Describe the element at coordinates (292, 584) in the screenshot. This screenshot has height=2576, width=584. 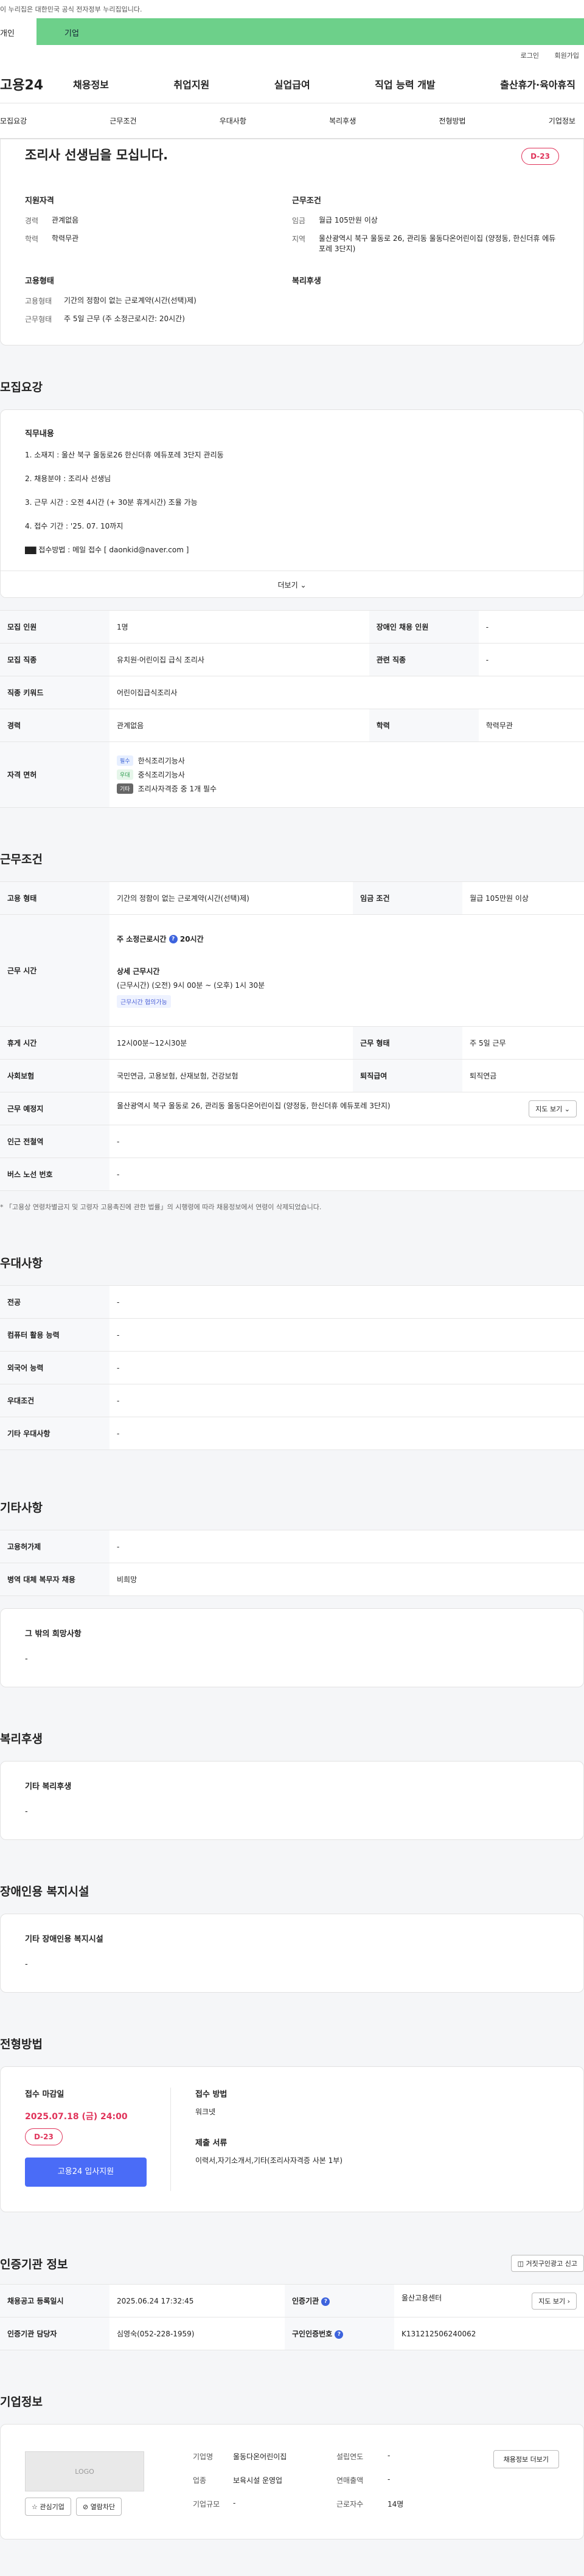
I see `more-button: 더보기 ⌄` at that location.